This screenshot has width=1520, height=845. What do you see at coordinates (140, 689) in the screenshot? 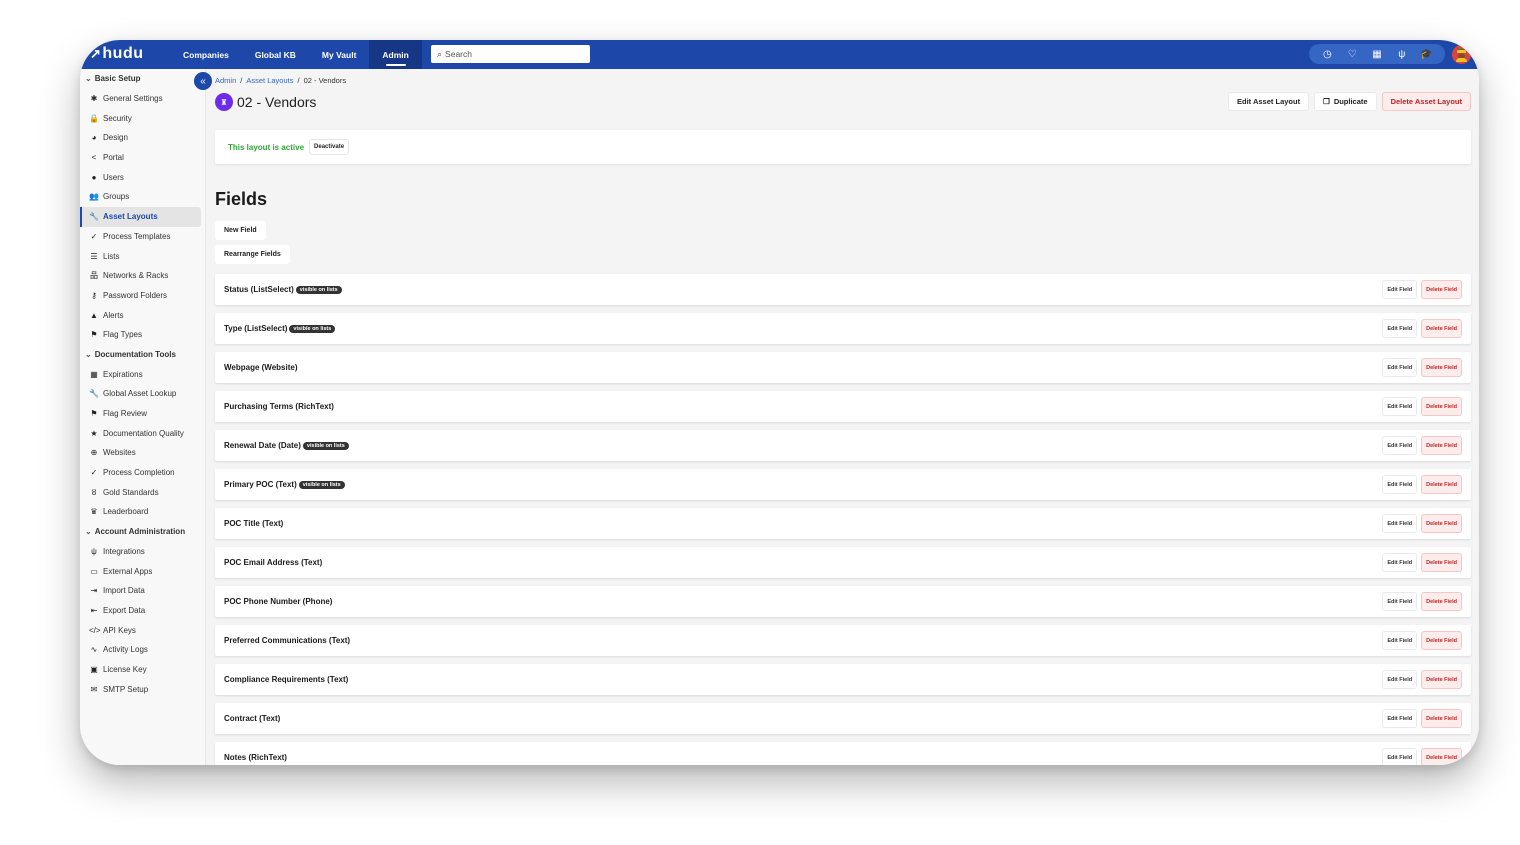
I see `sidebar-item-smtp-setup: ✉ SMTP Setup` at bounding box center [140, 689].